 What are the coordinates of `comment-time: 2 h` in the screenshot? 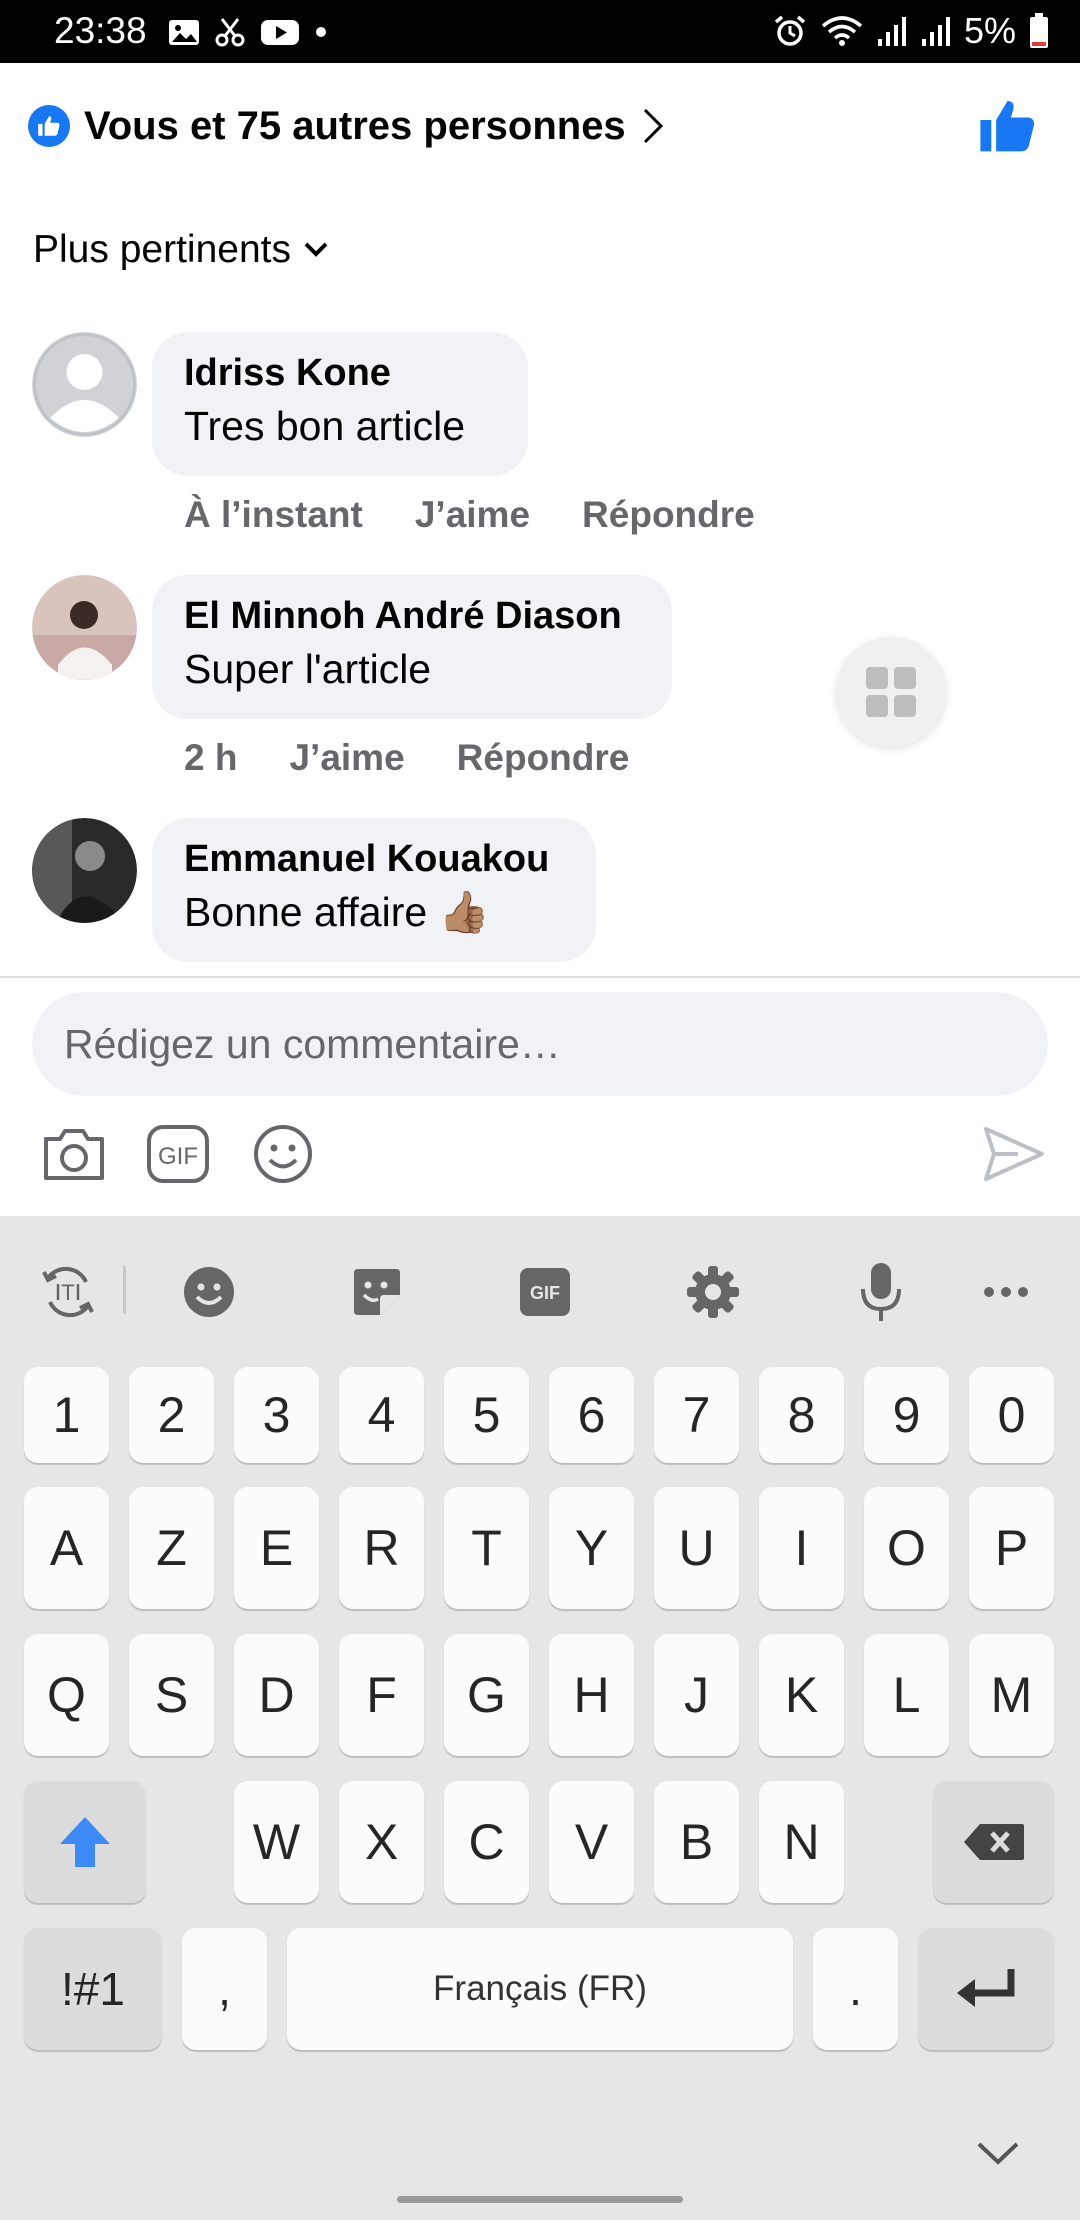 It's located at (211, 757).